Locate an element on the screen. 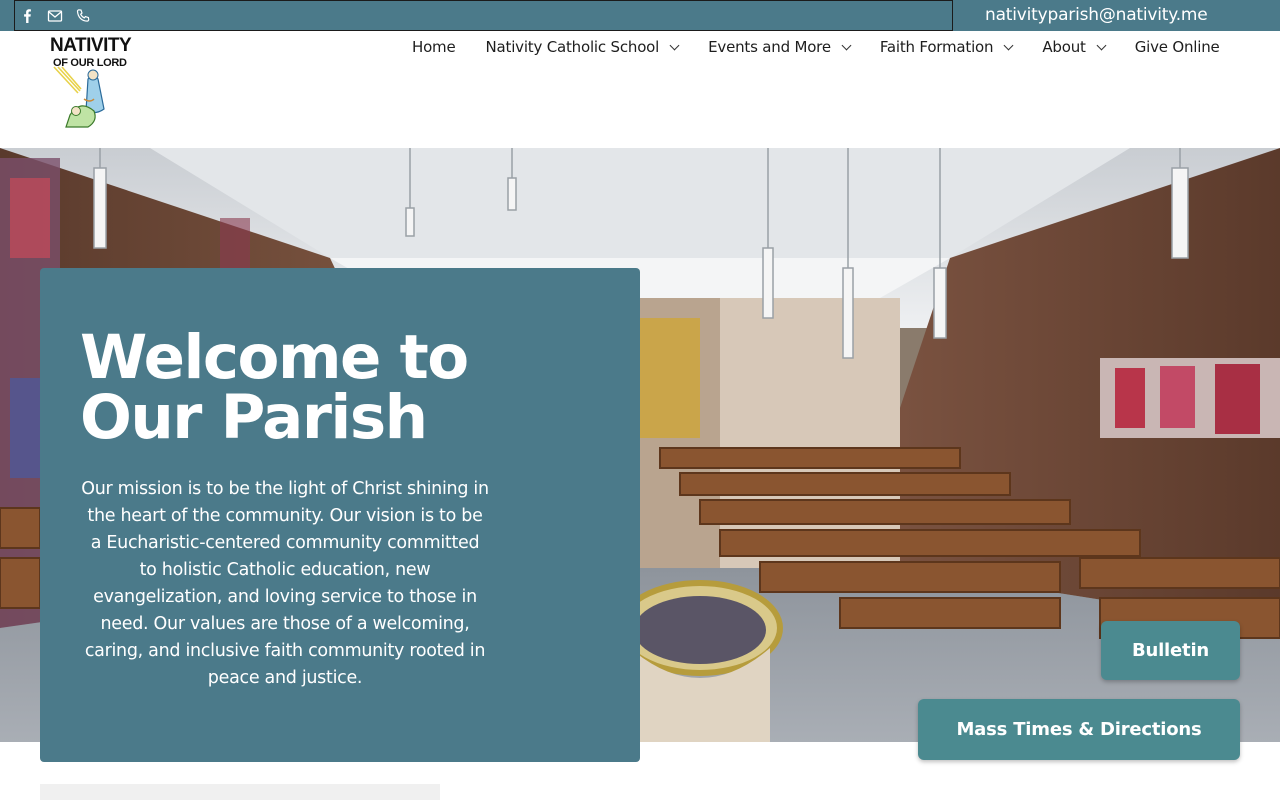 Image resolution: width=1280 pixels, height=800 pixels. nav-item-about: About is located at coordinates (1074, 47).